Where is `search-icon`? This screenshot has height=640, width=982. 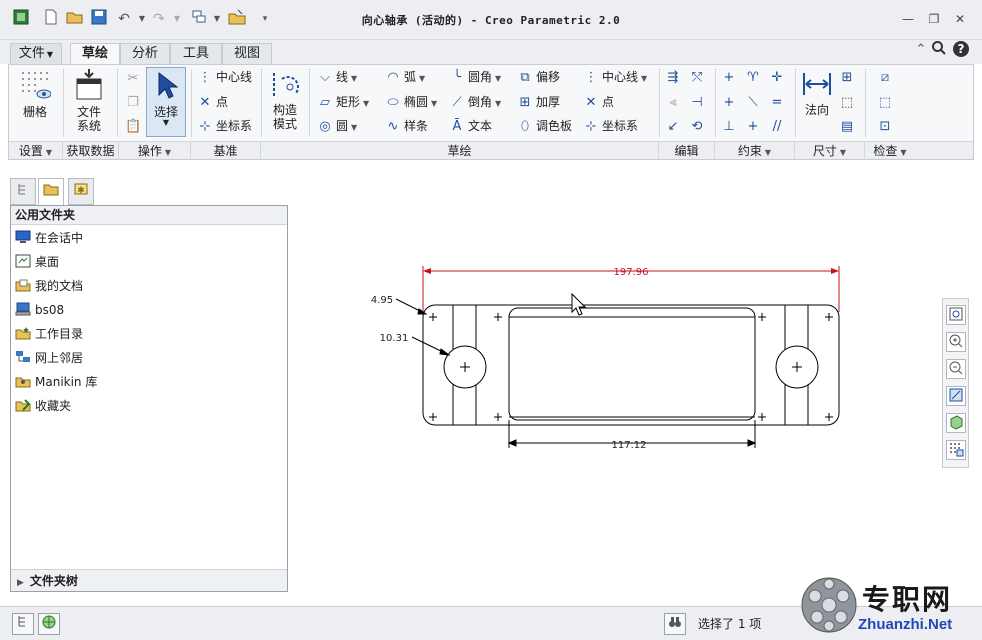
search-icon is located at coordinates (939, 50).